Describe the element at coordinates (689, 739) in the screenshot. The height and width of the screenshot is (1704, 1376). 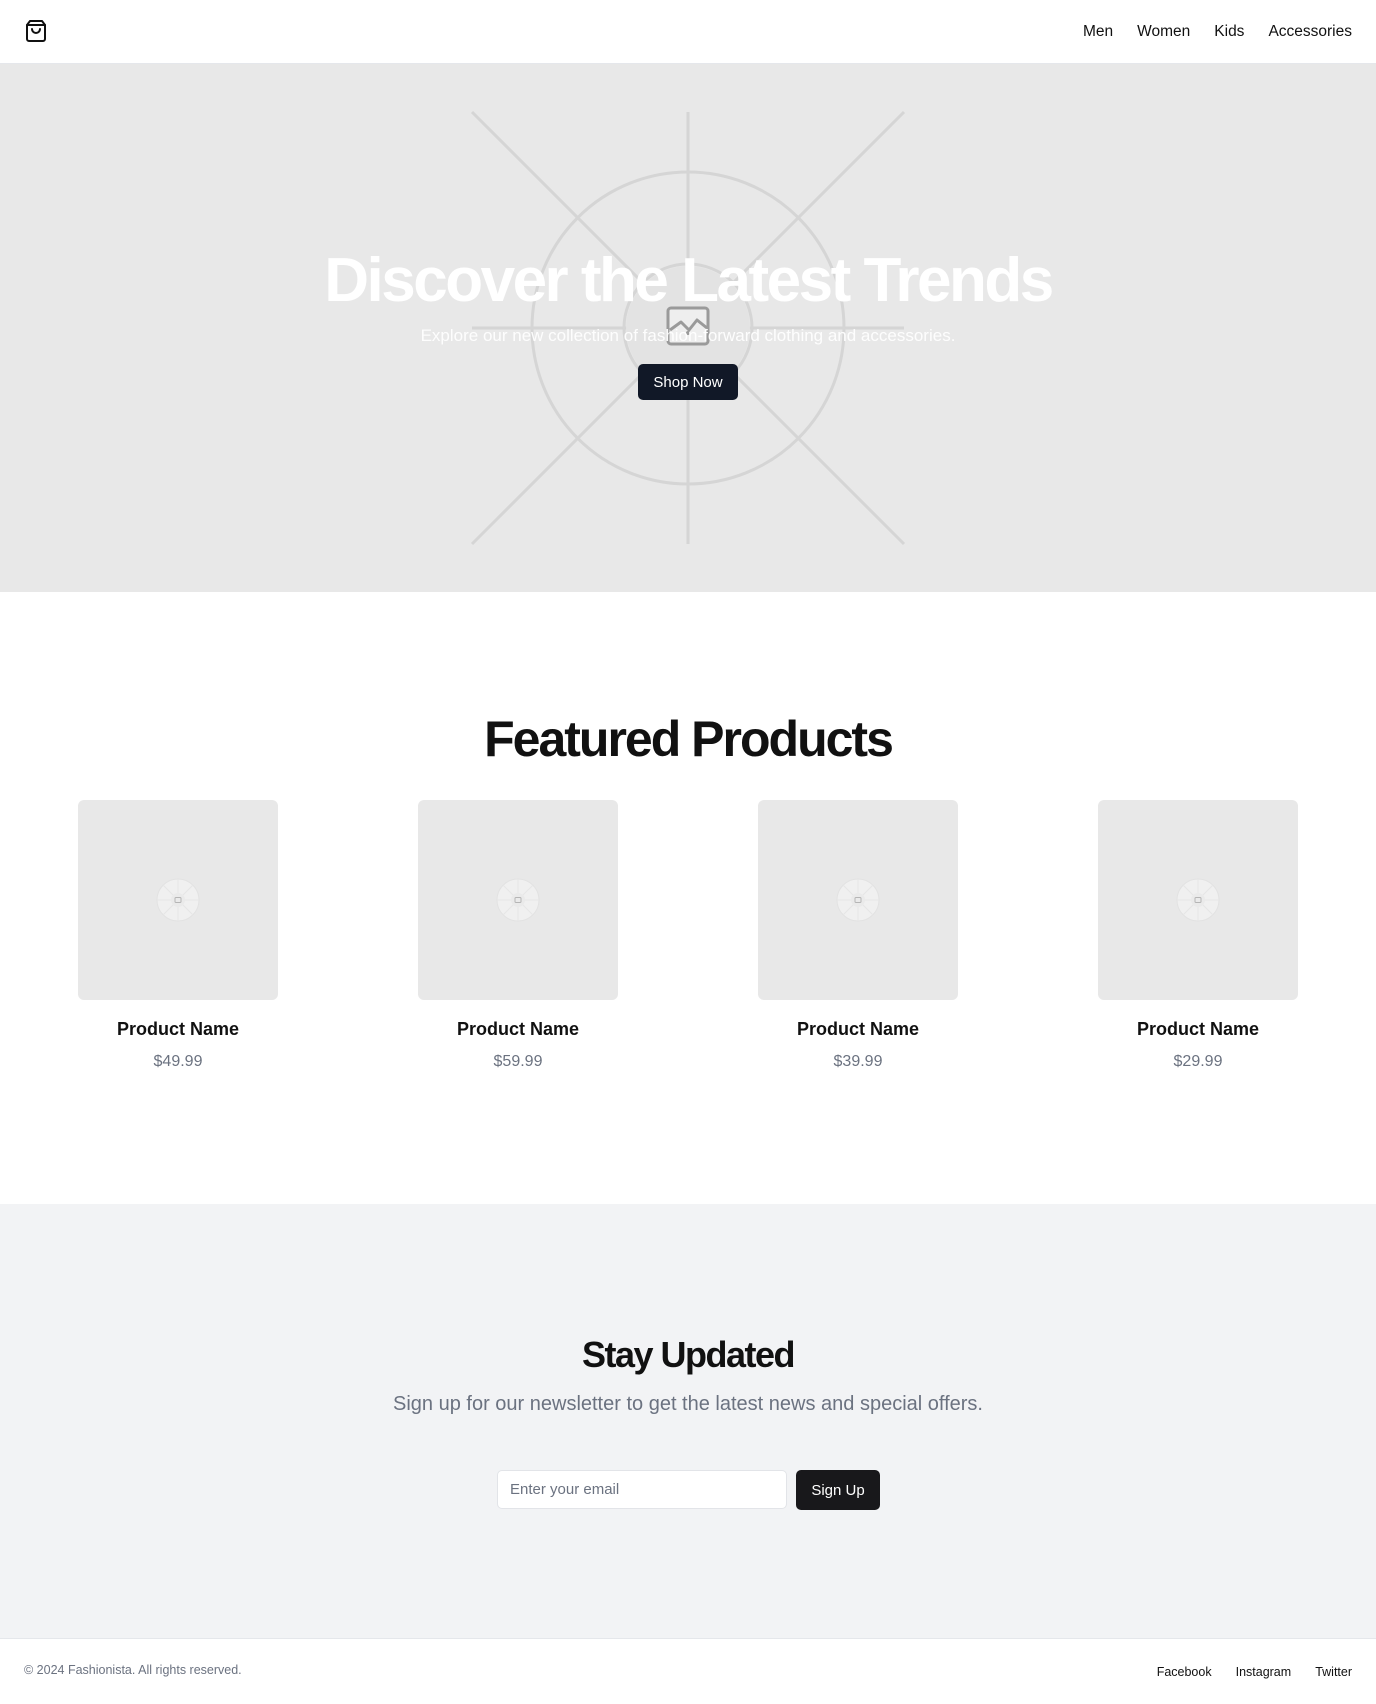
I see `featured-products-title: Featured Products` at that location.